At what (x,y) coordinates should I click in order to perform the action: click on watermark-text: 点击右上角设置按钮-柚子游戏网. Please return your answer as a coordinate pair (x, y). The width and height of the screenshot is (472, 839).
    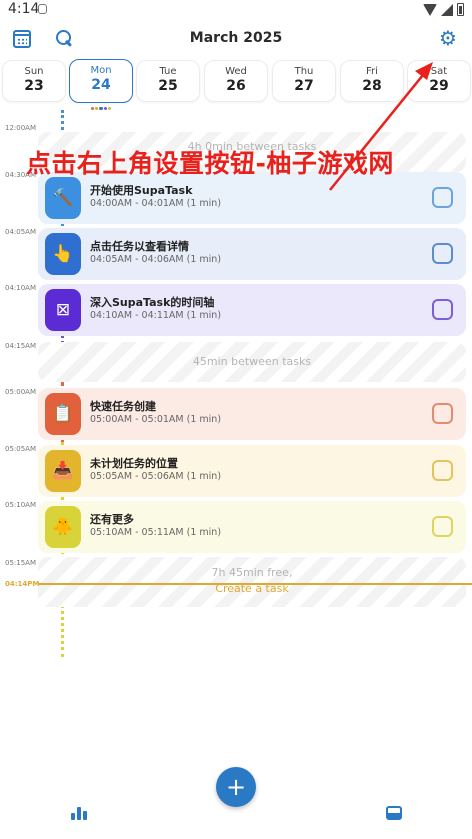
    Looking at the image, I should click on (210, 163).